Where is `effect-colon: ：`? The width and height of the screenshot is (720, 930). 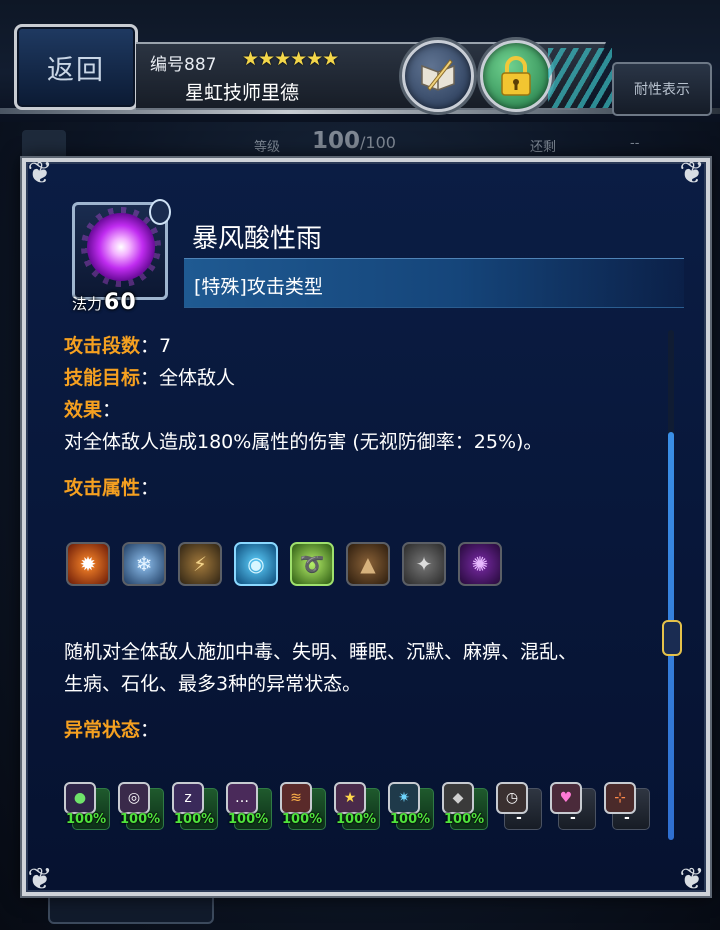 effect-colon: ： is located at coordinates (112, 410).